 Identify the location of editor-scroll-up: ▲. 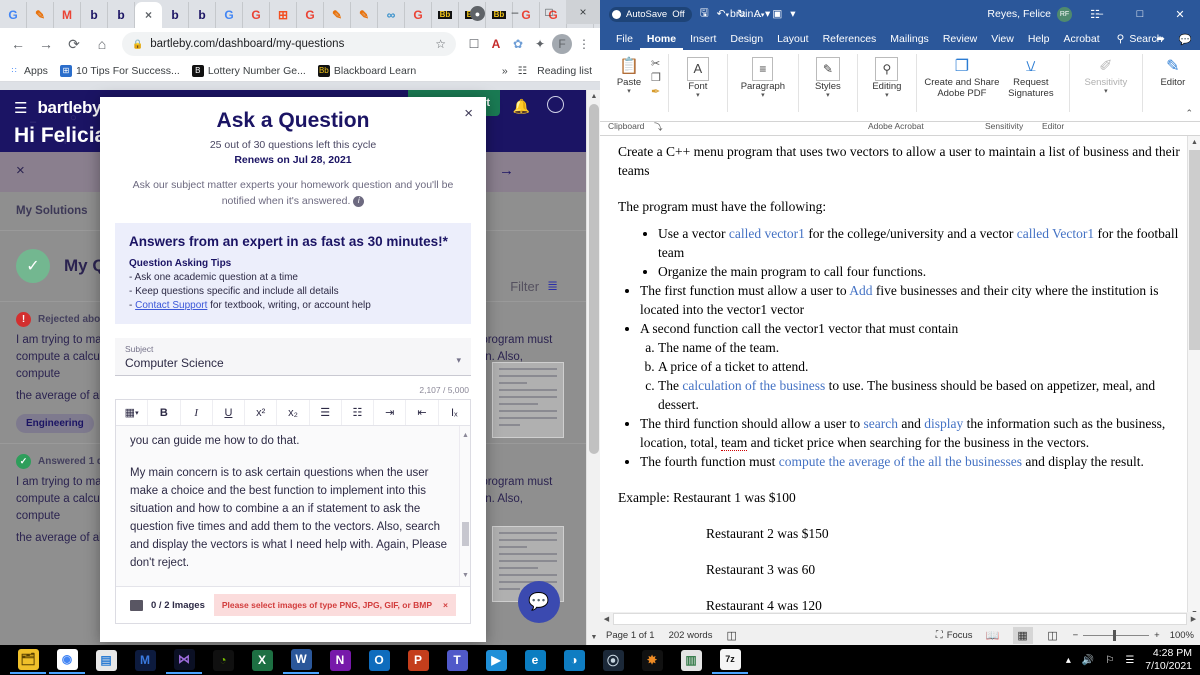
(465, 436).